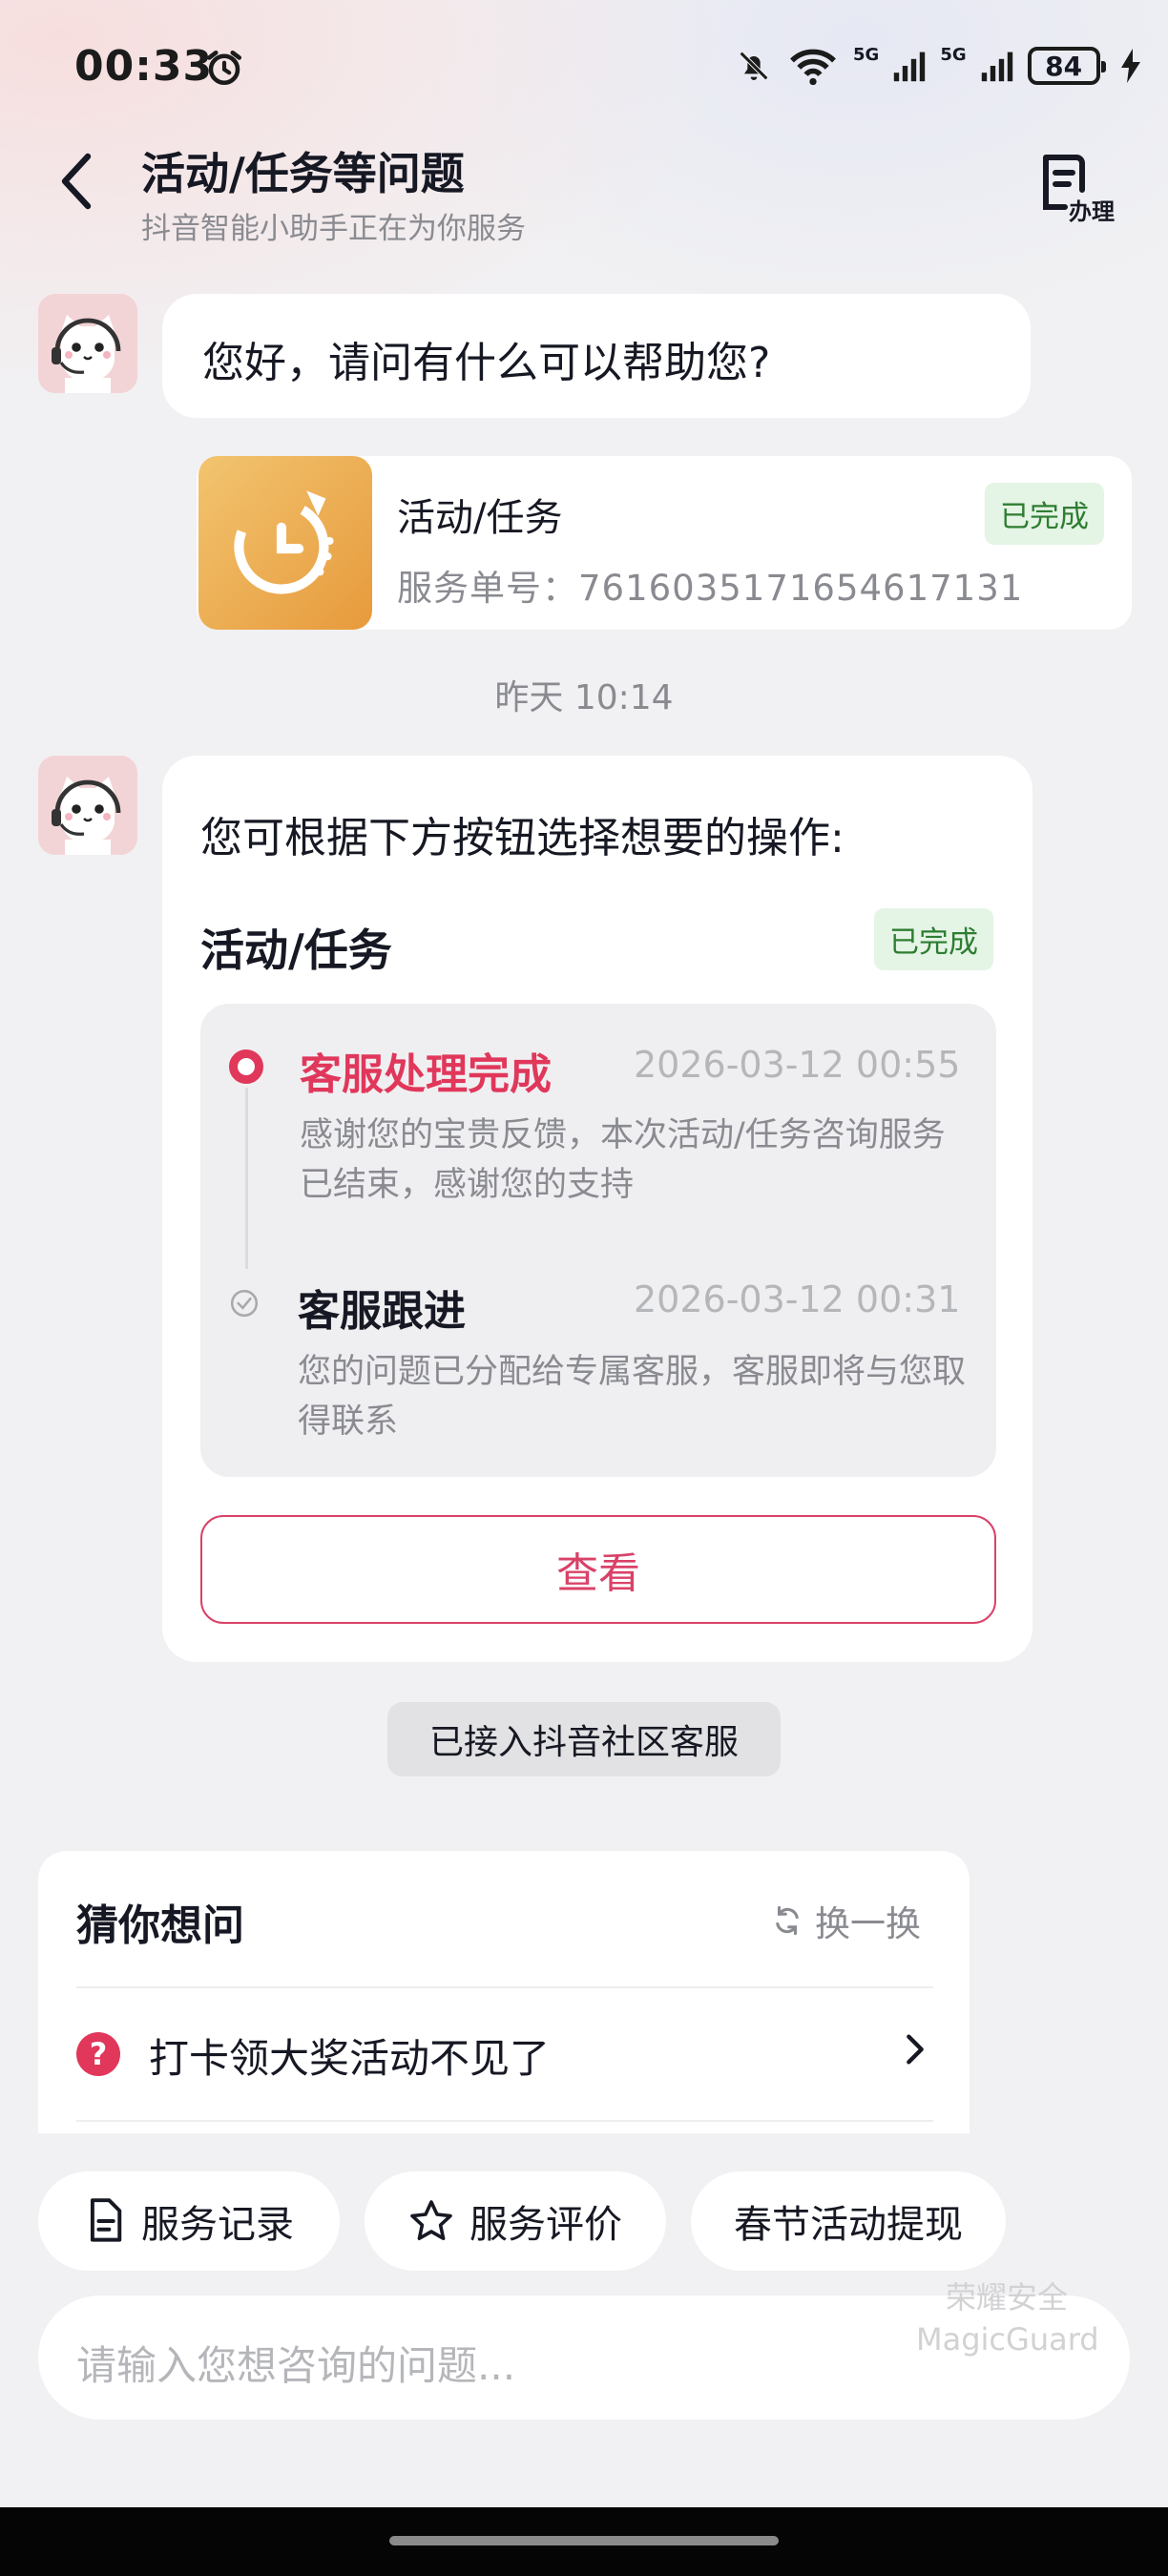 The height and width of the screenshot is (2576, 1168). I want to click on timeline-step-time: 2026-03-12 00:31, so click(797, 1299).